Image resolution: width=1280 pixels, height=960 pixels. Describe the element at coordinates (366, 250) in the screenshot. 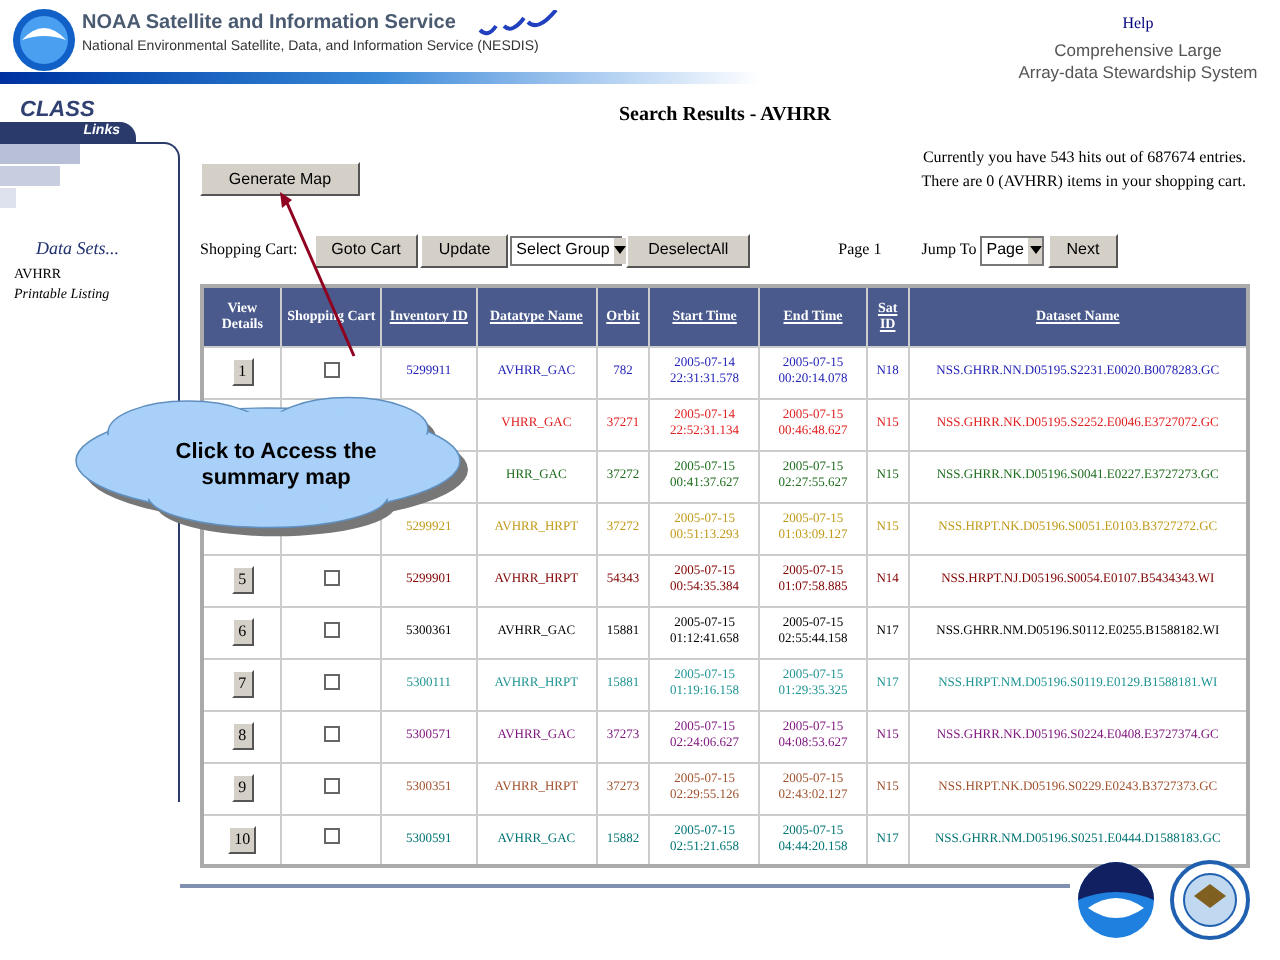

I see `cart-button: Goto Cart` at that location.